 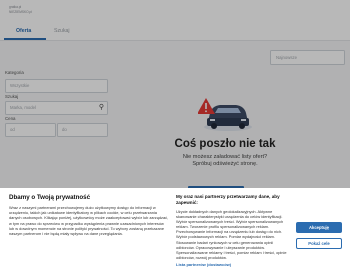 What do you see at coordinates (319, 227) in the screenshot?
I see `accept-button: Akceptuję` at bounding box center [319, 227].